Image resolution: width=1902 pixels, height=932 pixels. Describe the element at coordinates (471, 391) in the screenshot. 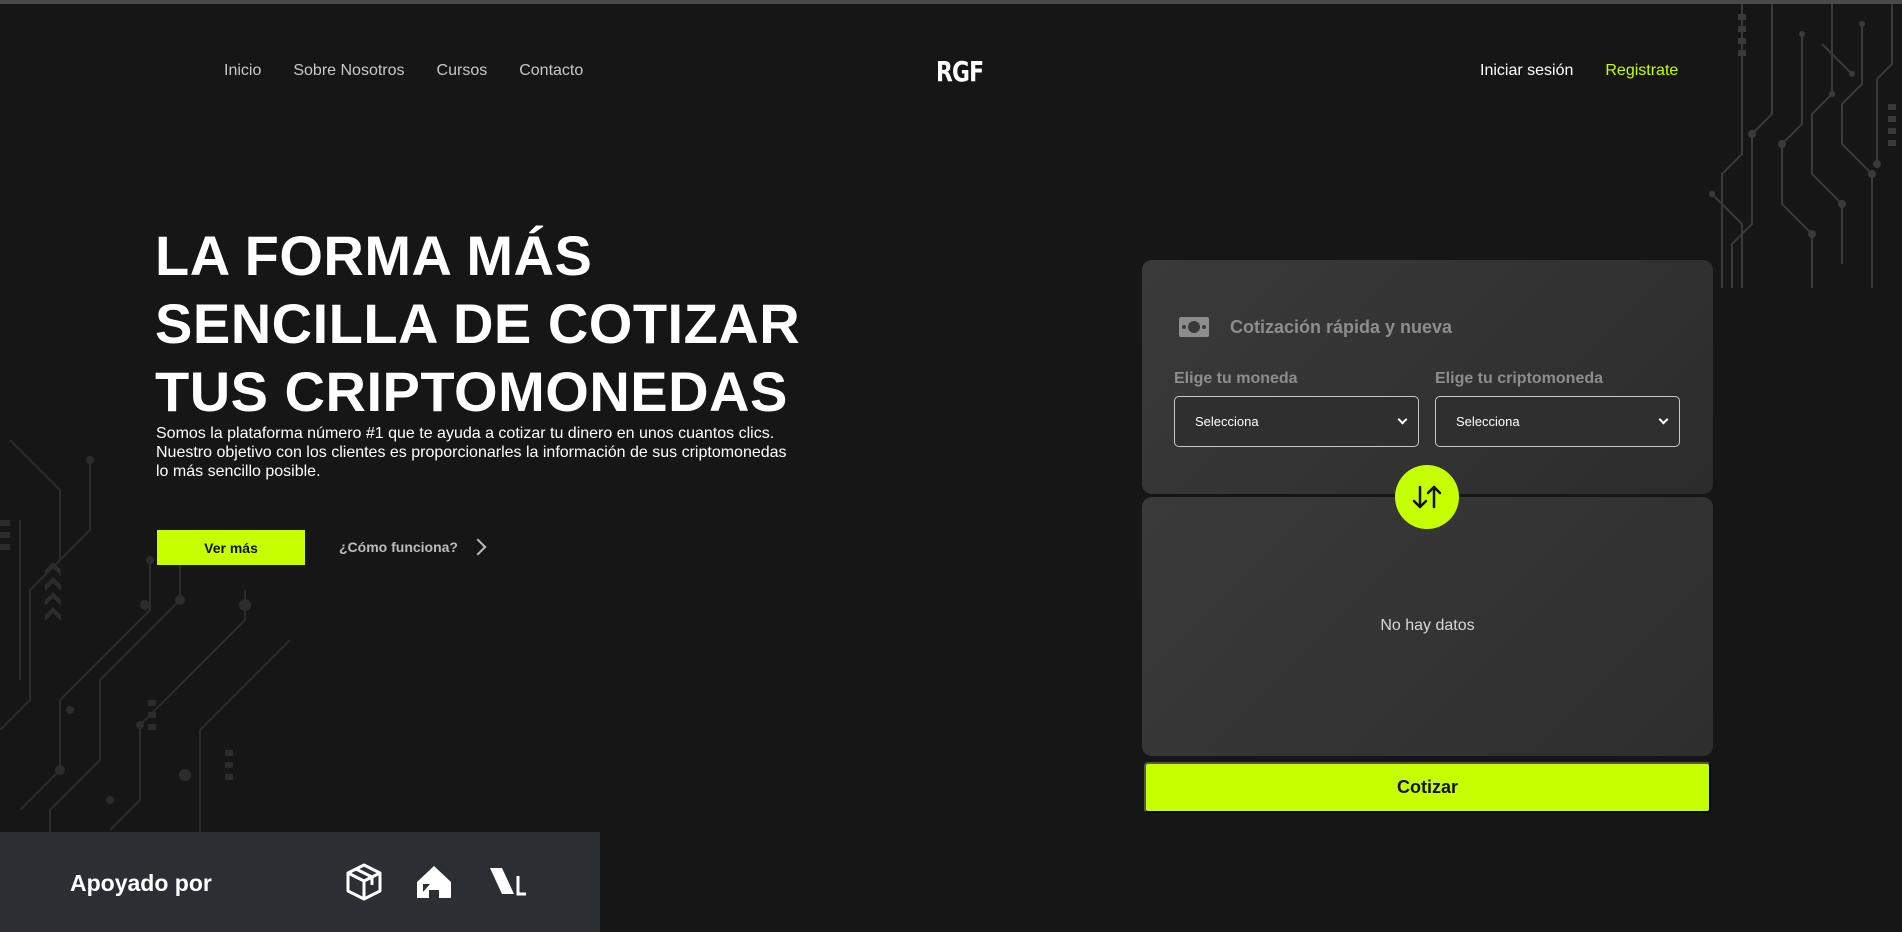

I see `hero-title-line: TUS CRIPTOMONEDAS` at that location.